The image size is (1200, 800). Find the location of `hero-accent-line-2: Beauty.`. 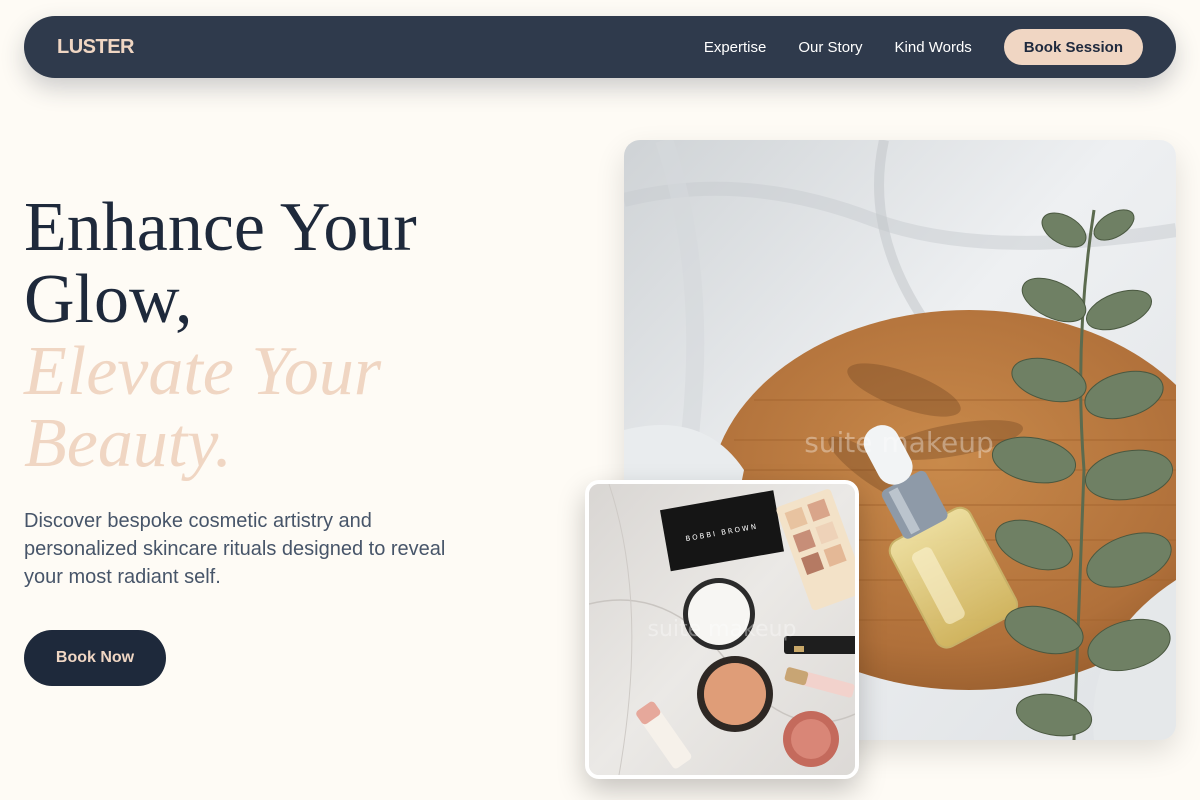

hero-accent-line-2: Beauty. is located at coordinates (128, 443).